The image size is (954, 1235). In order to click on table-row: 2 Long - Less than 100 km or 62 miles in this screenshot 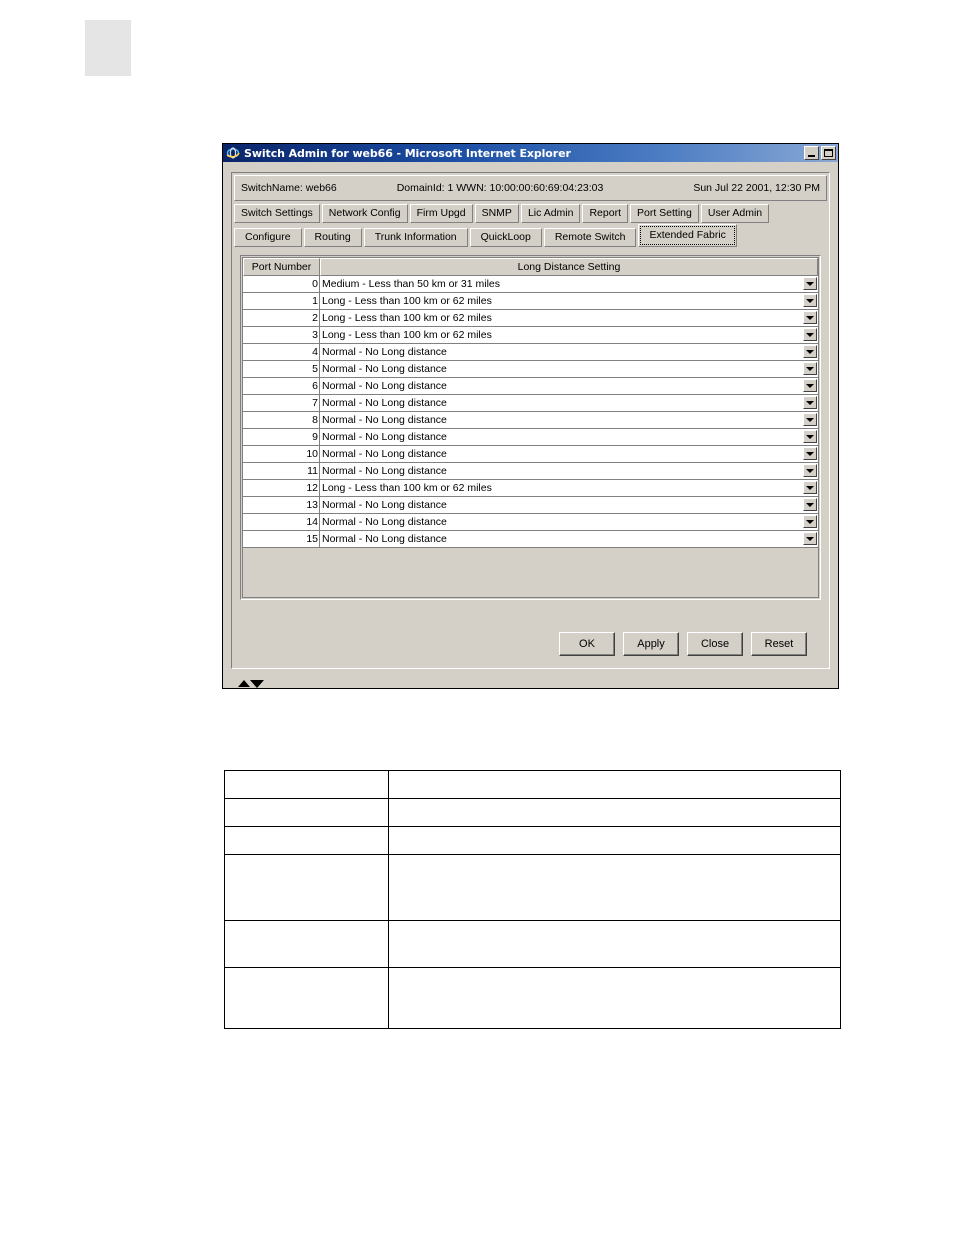, I will do `click(530, 318)`.